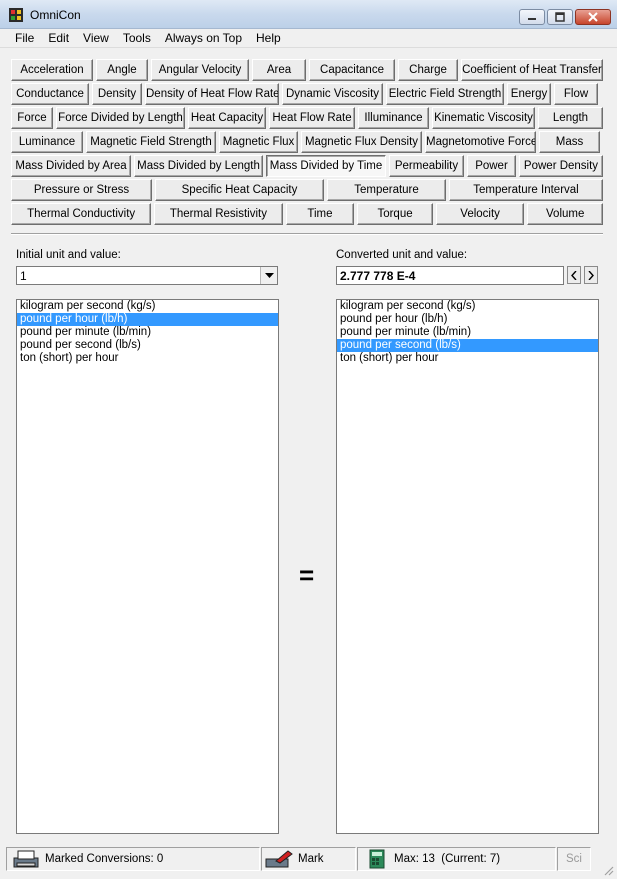  Describe the element at coordinates (483, 118) in the screenshot. I see `category-kinematic-viscosity-button: Kinematic Viscosity` at that location.